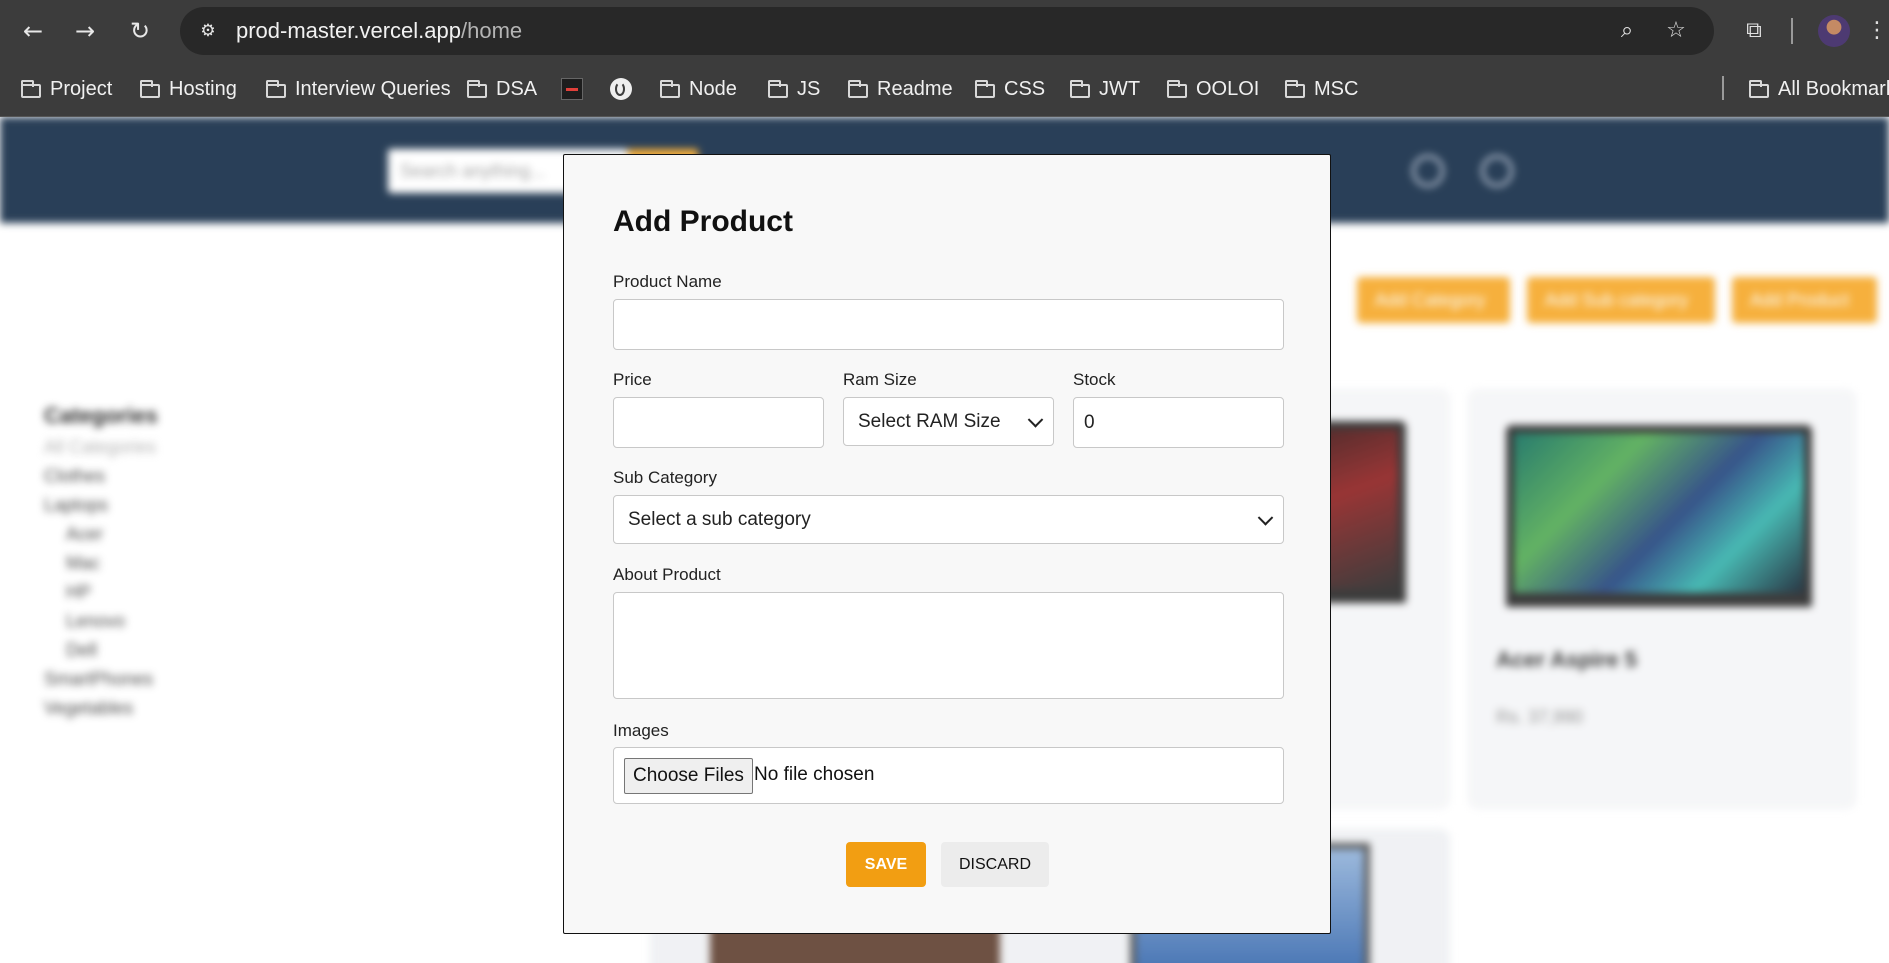 Image resolution: width=1889 pixels, height=963 pixels. Describe the element at coordinates (947, 31) in the screenshot. I see `address-bar: ⚙ prod-master.vercel.app/home ⌕ ☆` at that location.